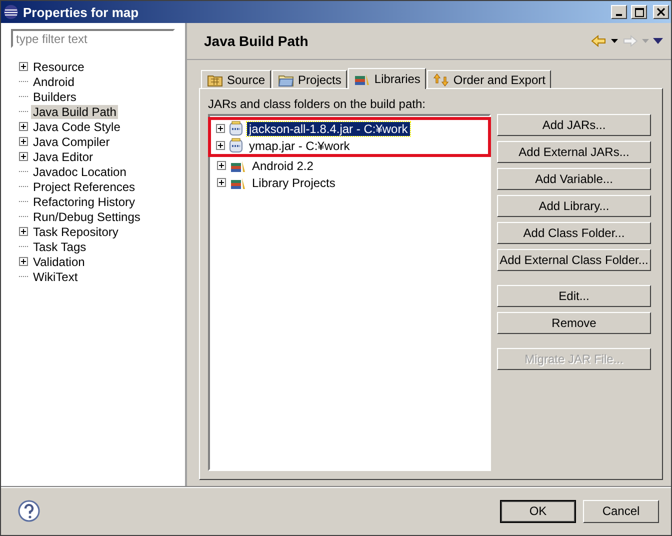 This screenshot has width=672, height=536. What do you see at coordinates (84, 187) in the screenshot?
I see `sidebar-item: Project References` at bounding box center [84, 187].